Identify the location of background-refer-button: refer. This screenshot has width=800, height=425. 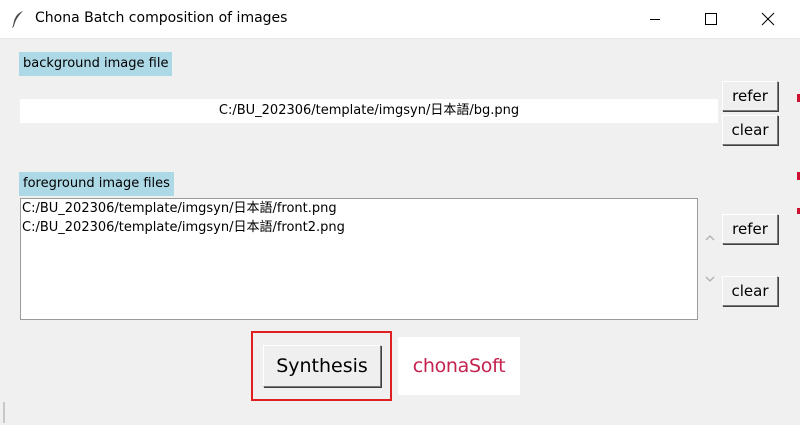
(750, 96).